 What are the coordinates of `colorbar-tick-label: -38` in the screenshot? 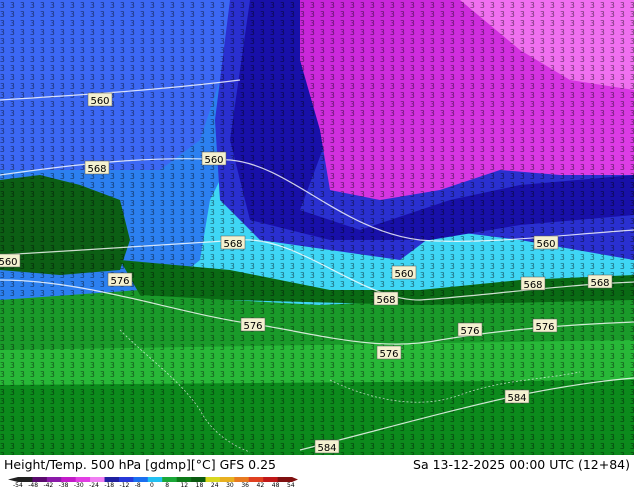 It's located at (63, 485).